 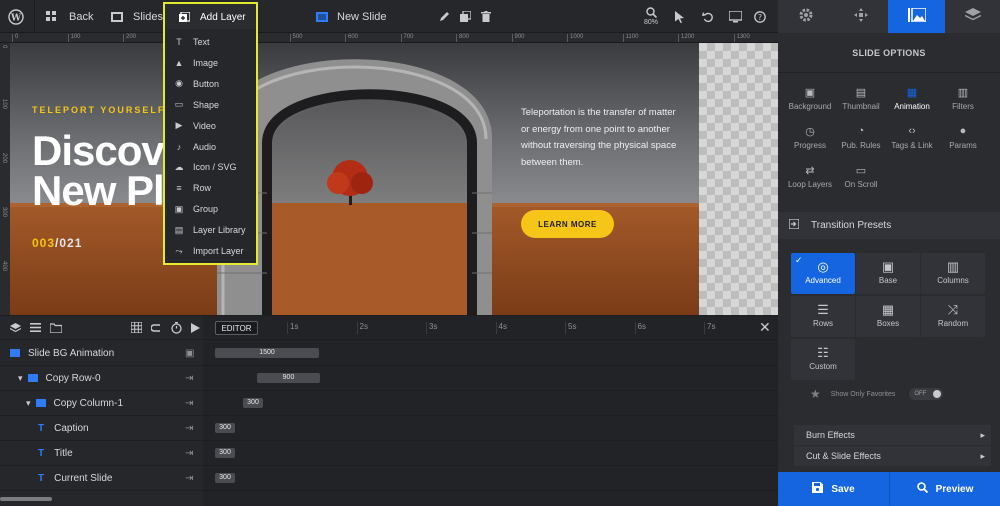 What do you see at coordinates (861, 98) in the screenshot?
I see `option-thumbnail: ▤ Thumbnail` at bounding box center [861, 98].